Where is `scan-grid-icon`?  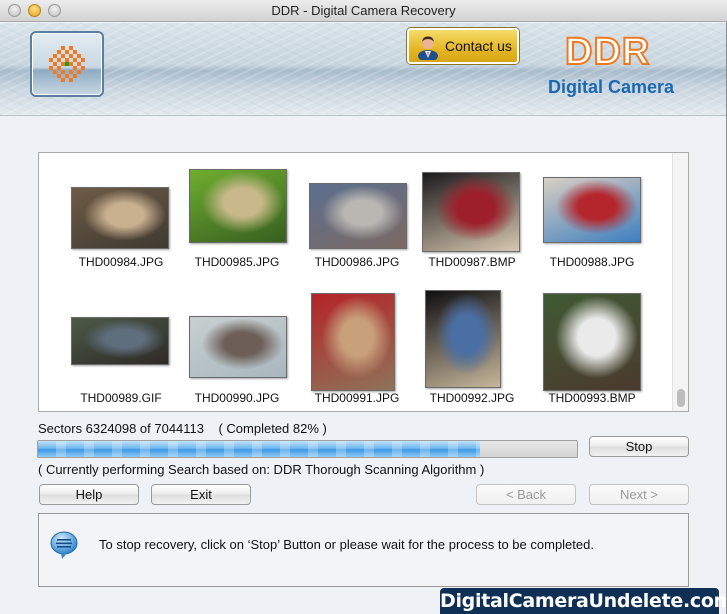 scan-grid-icon is located at coordinates (67, 64).